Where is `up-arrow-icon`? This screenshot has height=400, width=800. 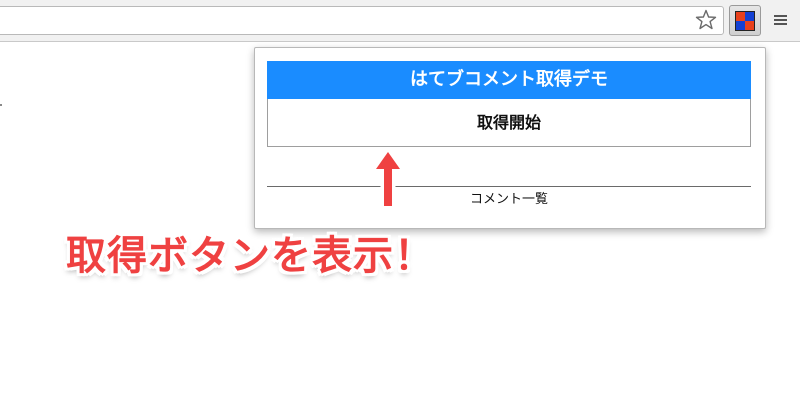 up-arrow-icon is located at coordinates (388, 180).